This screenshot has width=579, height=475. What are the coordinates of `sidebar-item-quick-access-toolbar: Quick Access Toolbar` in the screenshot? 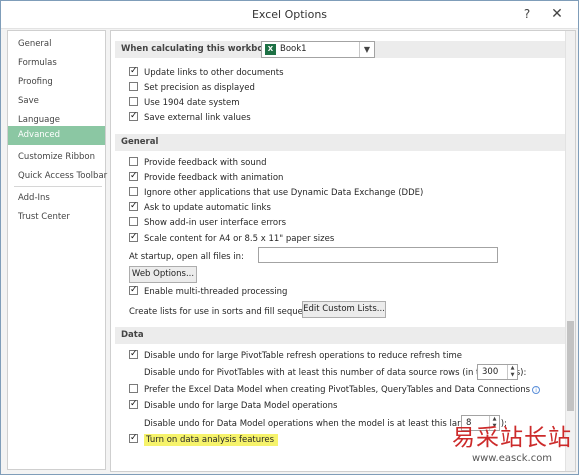 It's located at (57, 176).